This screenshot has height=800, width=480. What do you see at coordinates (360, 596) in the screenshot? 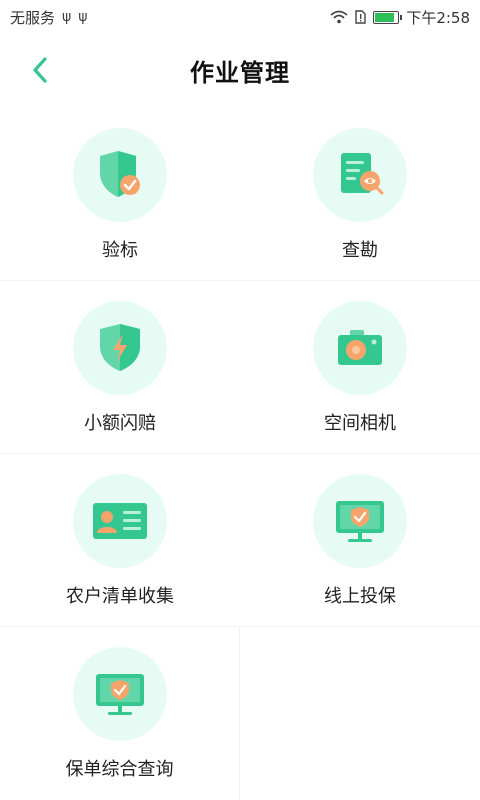
I see `menu-item-label: 线上投保` at bounding box center [360, 596].